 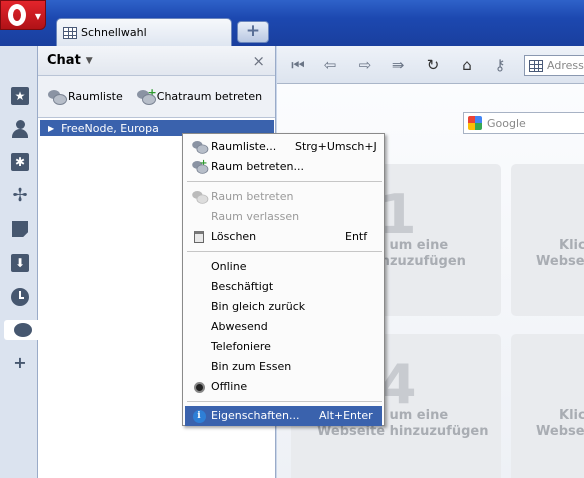 I want to click on person-icon, so click(x=20, y=129).